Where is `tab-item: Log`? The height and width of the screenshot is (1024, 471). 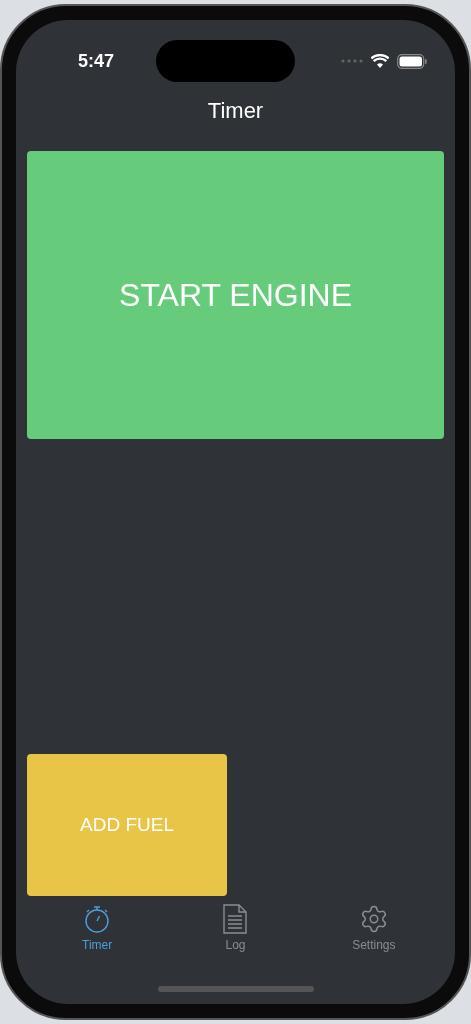 tab-item: Log is located at coordinates (235, 934).